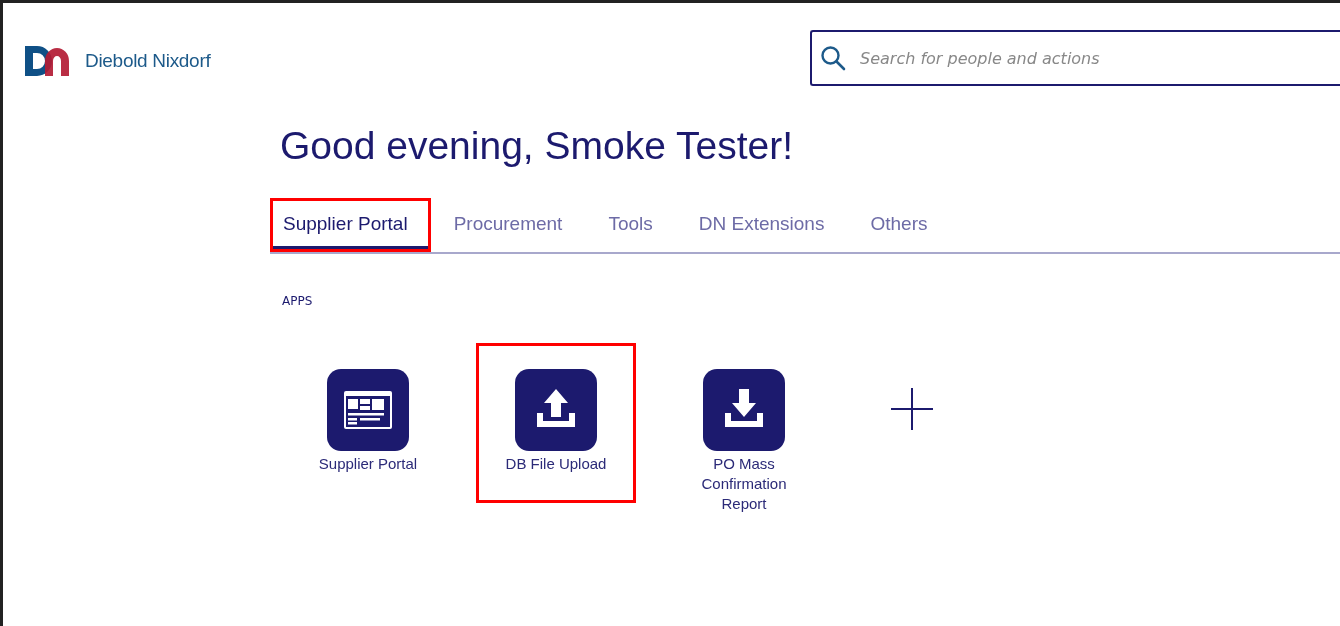  What do you see at coordinates (148, 61) in the screenshot?
I see `brand-name: Diebold Nixdorf` at bounding box center [148, 61].